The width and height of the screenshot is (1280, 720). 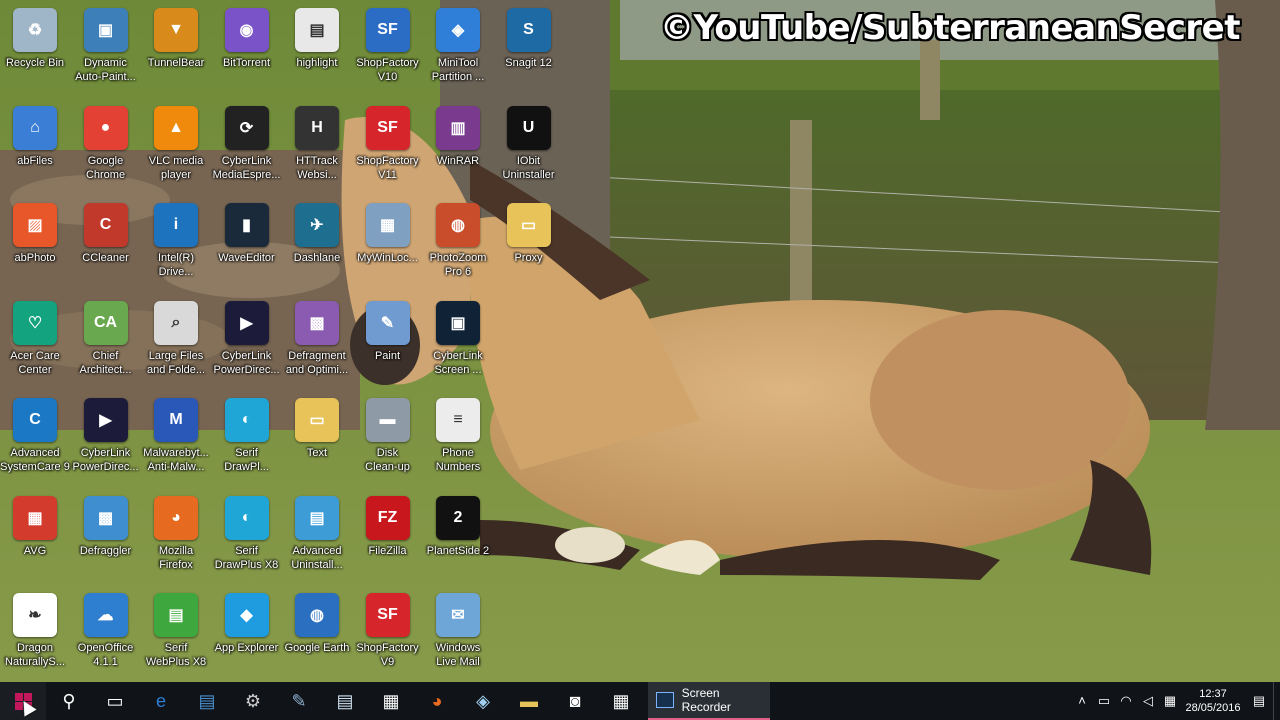 I want to click on notification-center-icon: ▤, so click(x=1259, y=701).